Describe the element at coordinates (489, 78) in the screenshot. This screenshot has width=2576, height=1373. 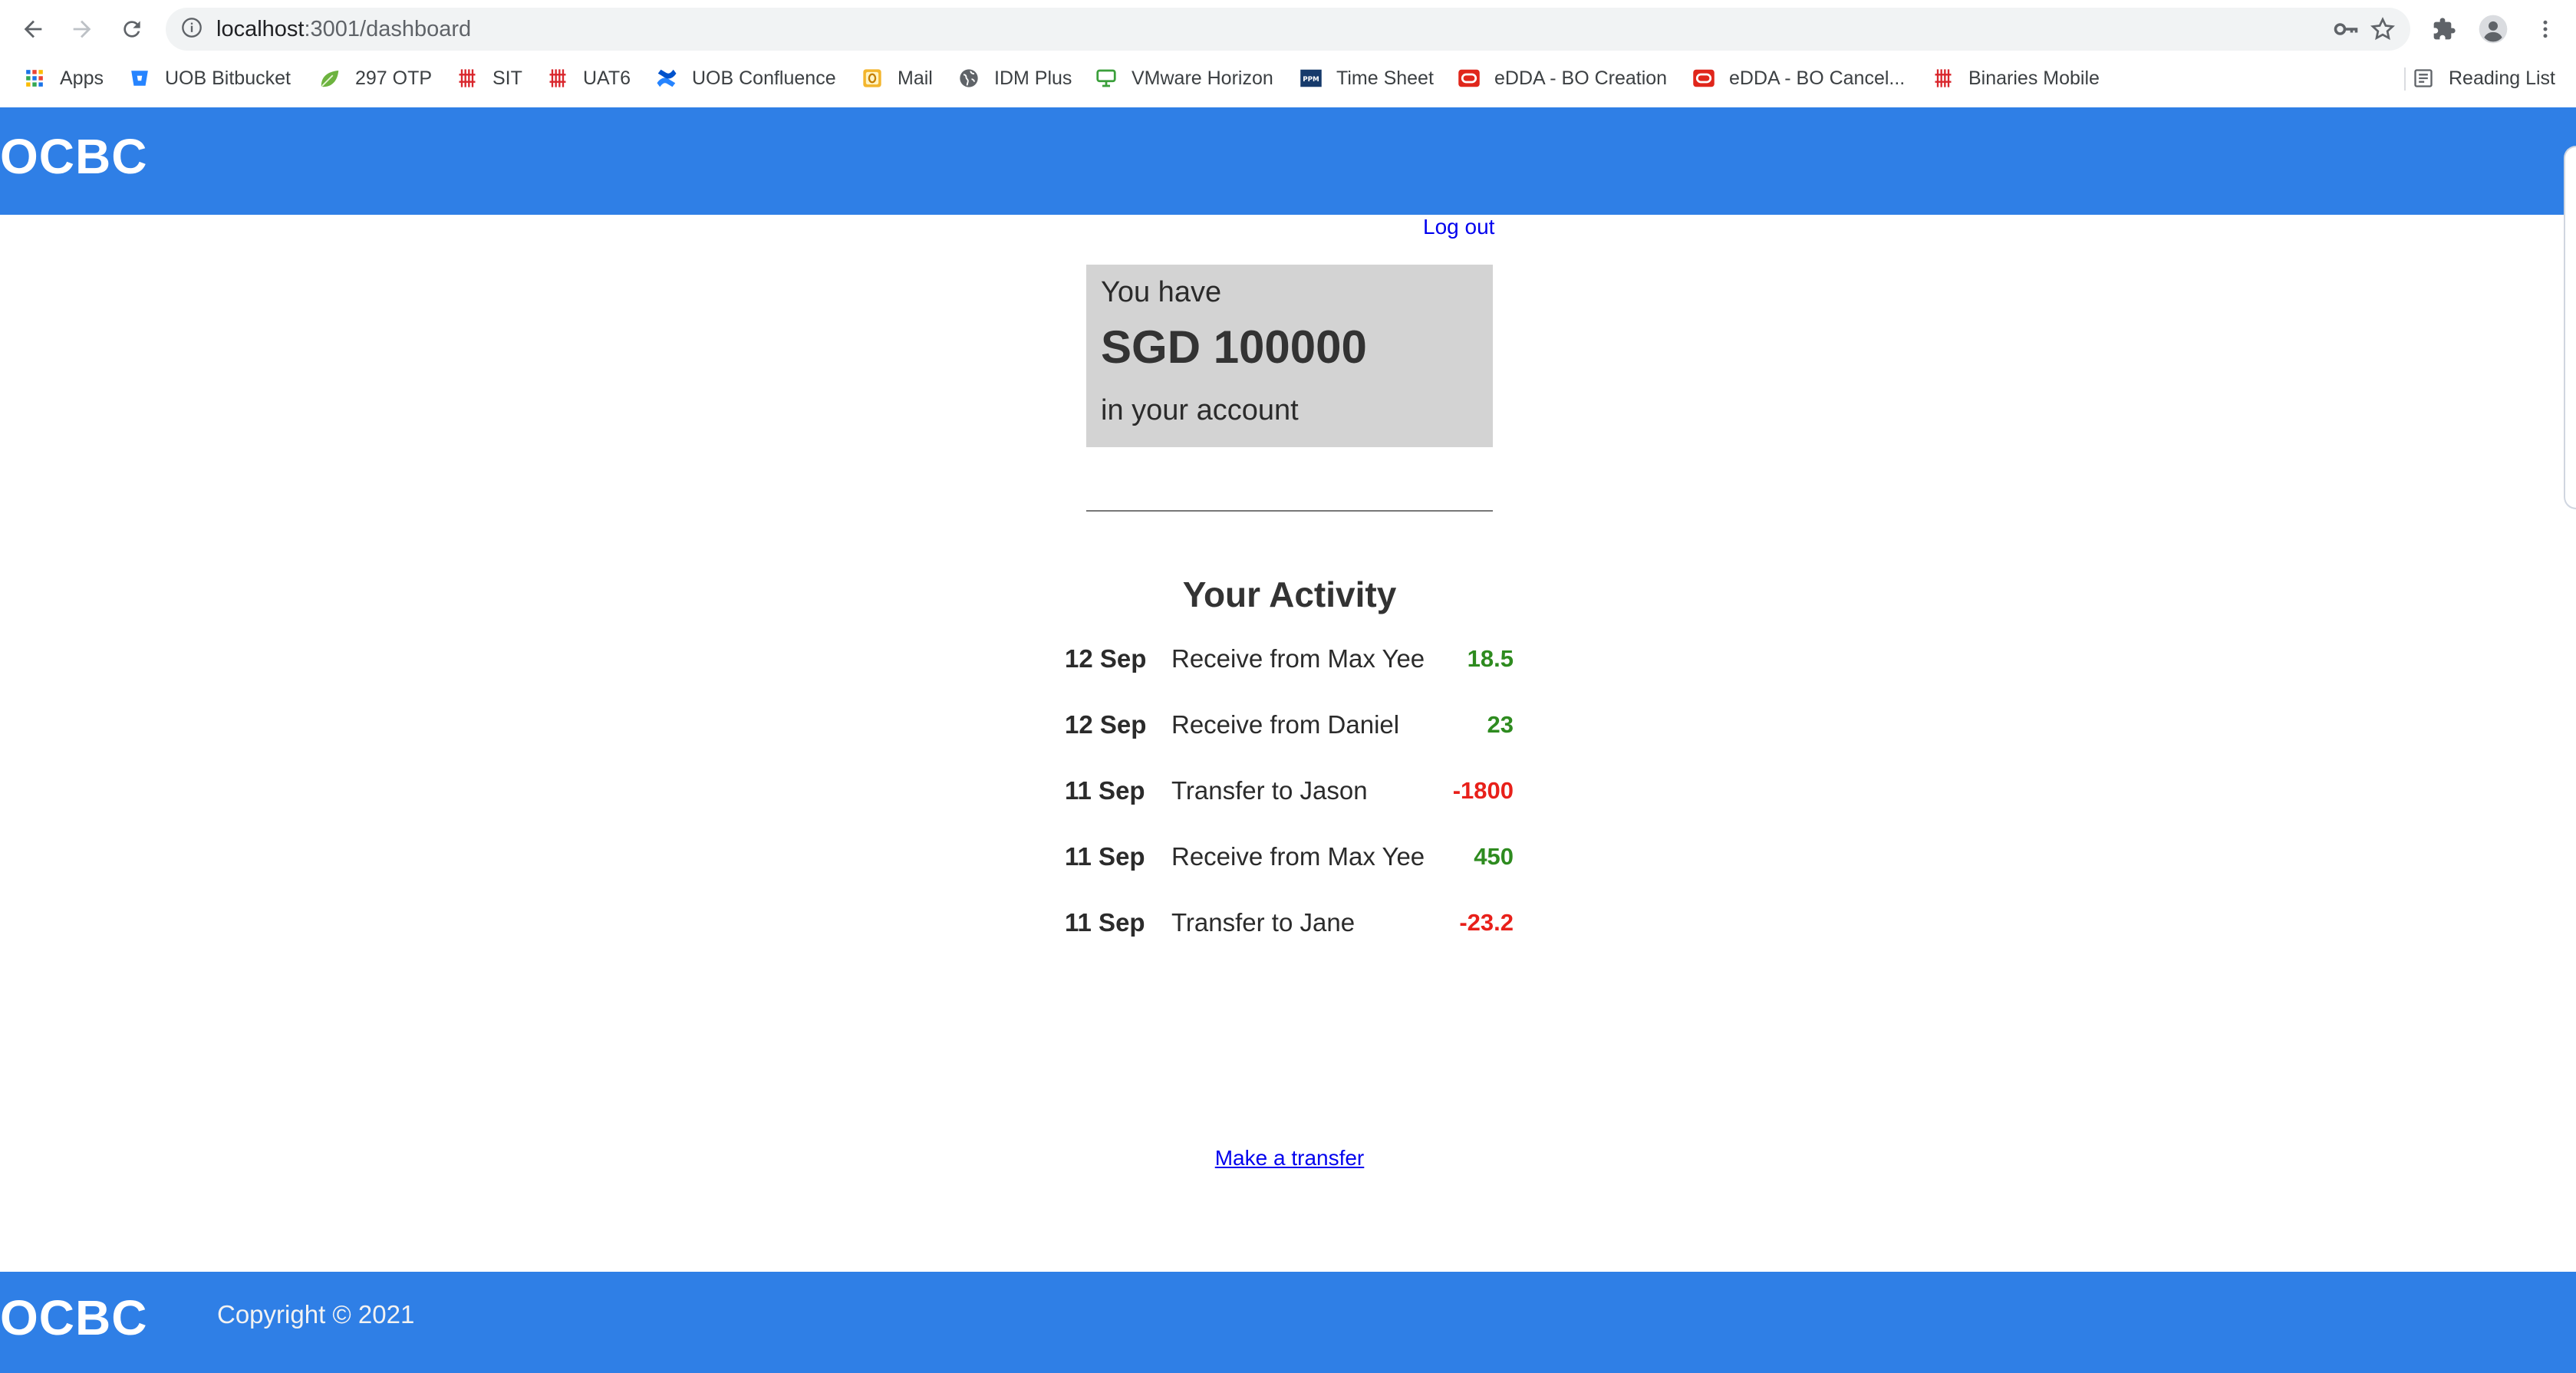
I see `bookmark-sit: SIT` at that location.